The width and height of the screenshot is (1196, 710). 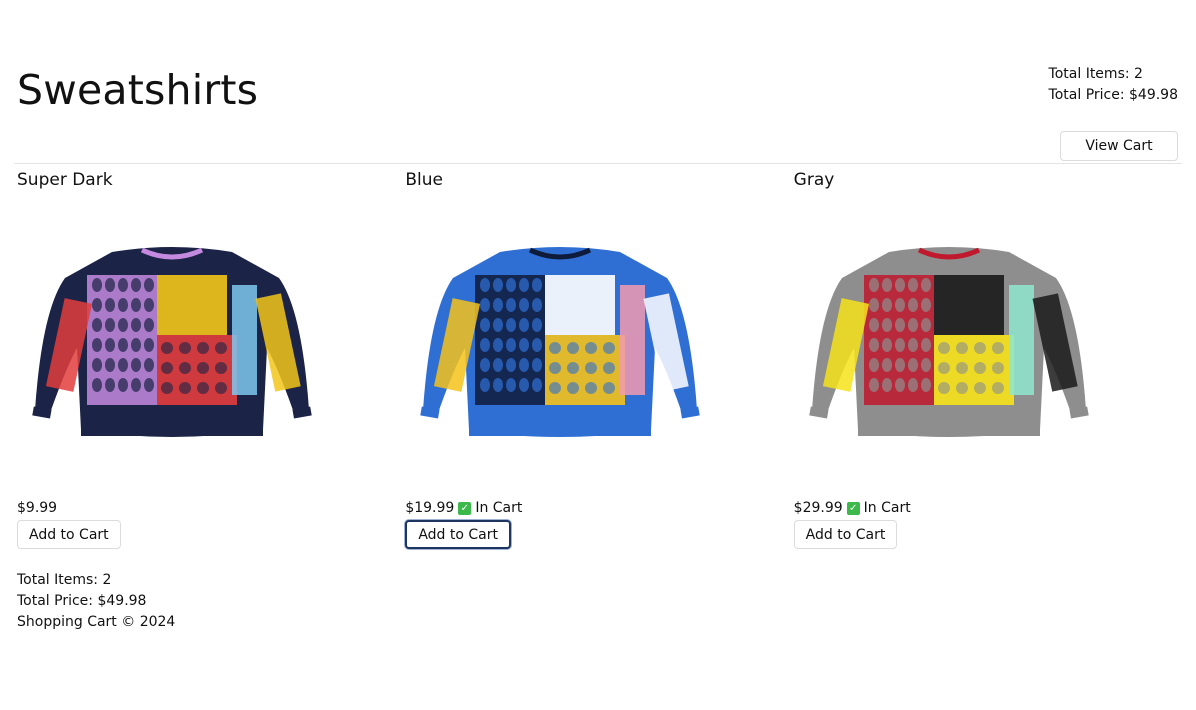 I want to click on price-line: $19.99 ✓ In Cart, so click(x=463, y=508).